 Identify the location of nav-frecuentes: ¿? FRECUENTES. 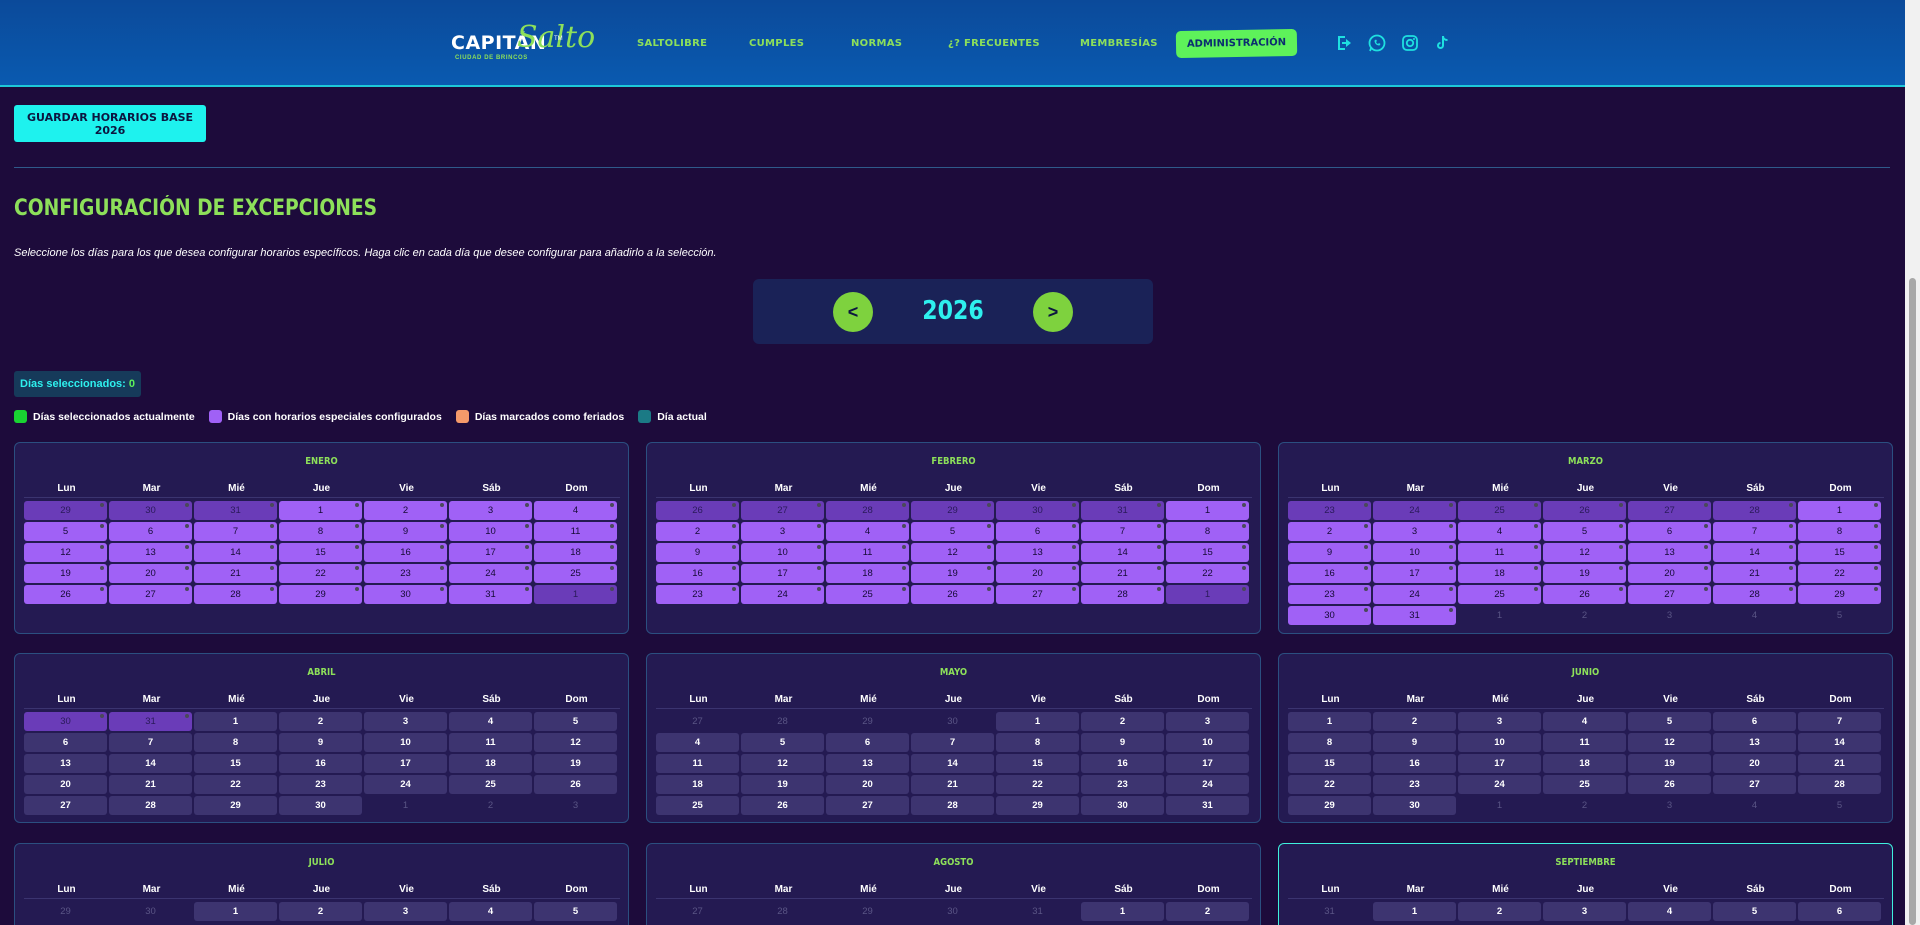
(994, 43).